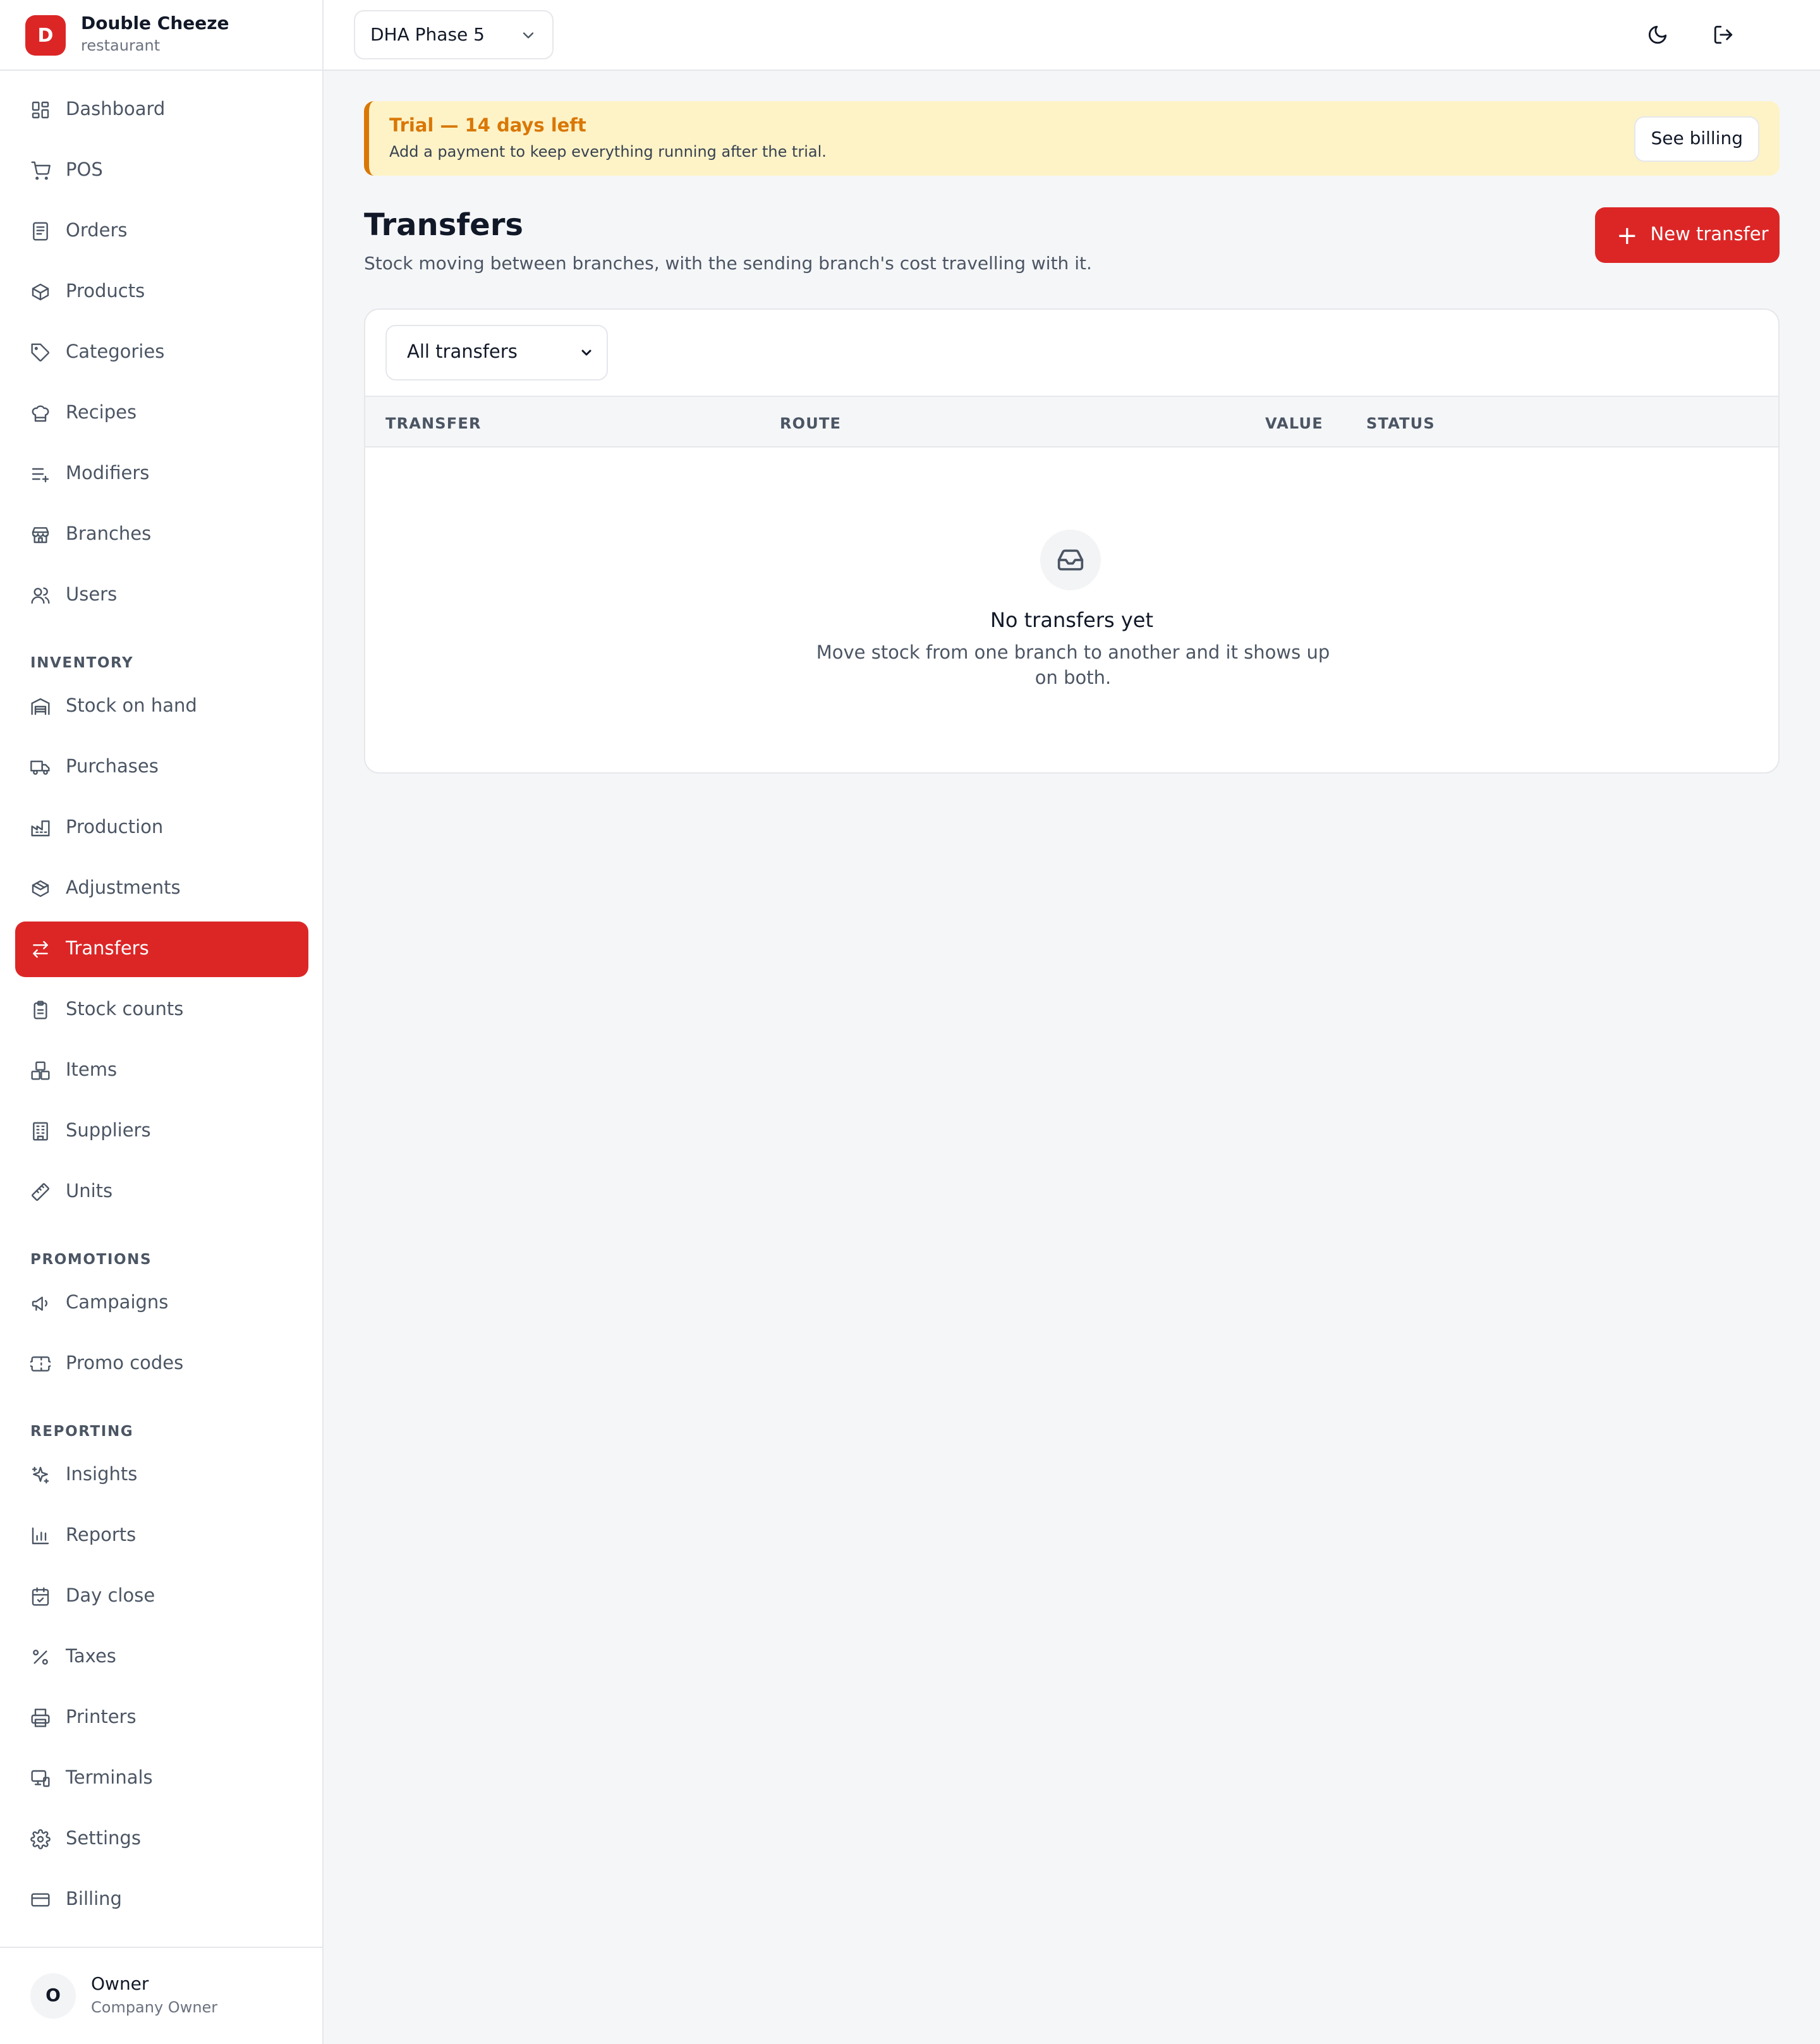  What do you see at coordinates (161, 231) in the screenshot?
I see `sidebar-item-orders: Orders` at bounding box center [161, 231].